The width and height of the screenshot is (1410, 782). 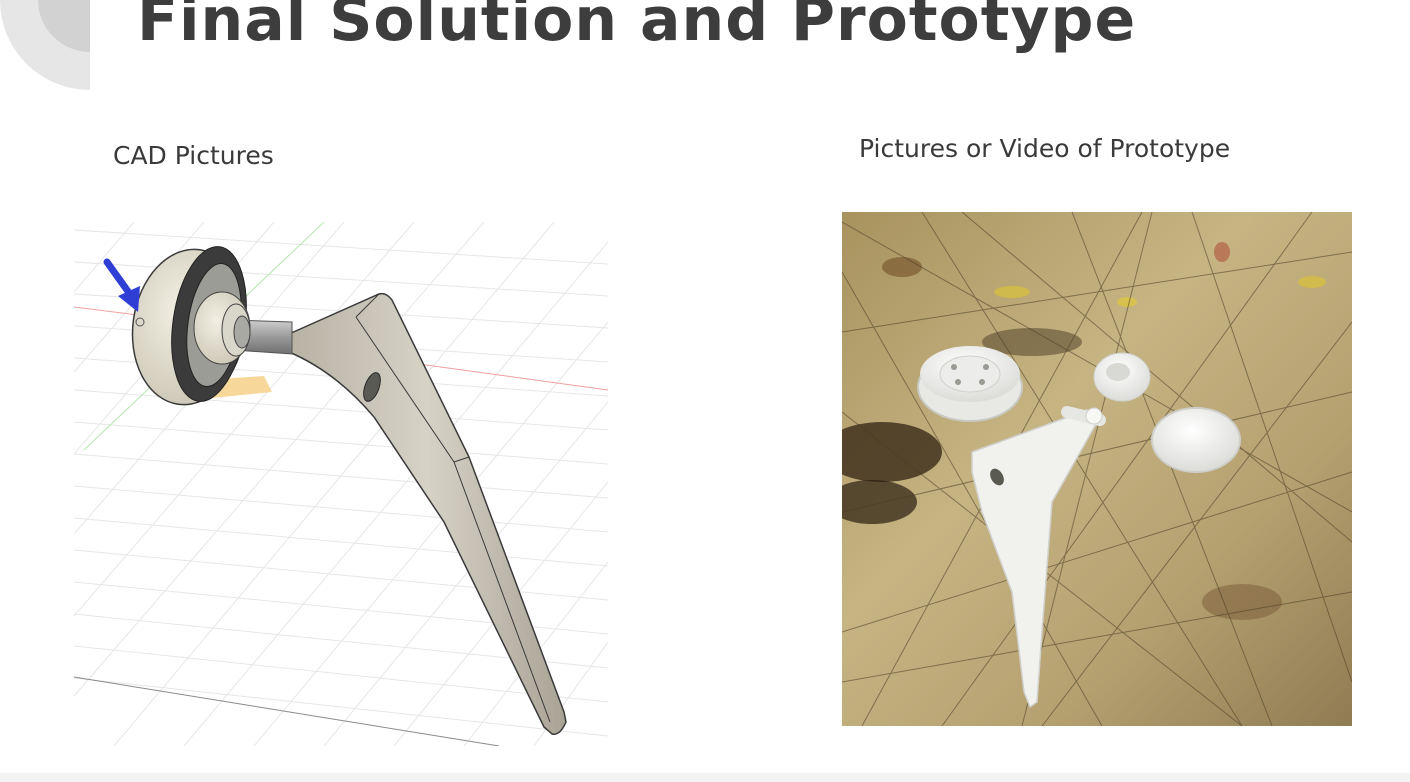 I want to click on slide-title: Final Solution and Prototype, so click(x=637, y=27).